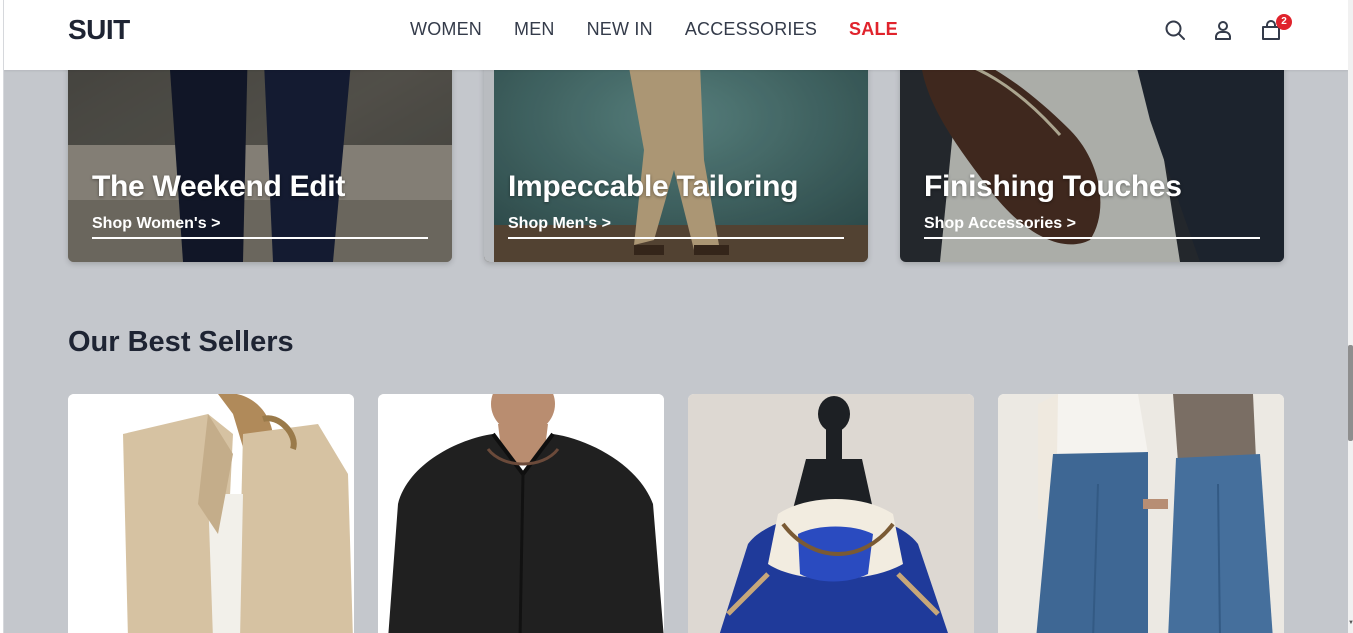 The height and width of the screenshot is (633, 1353). I want to click on nav-accessories: ACCESSORIES, so click(751, 29).